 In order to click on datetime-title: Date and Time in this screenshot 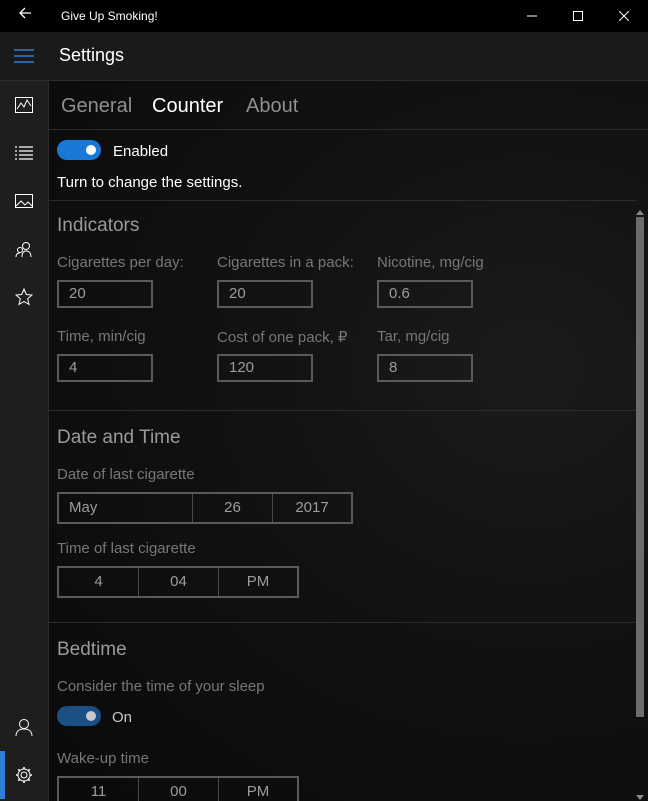, I will do `click(119, 437)`.